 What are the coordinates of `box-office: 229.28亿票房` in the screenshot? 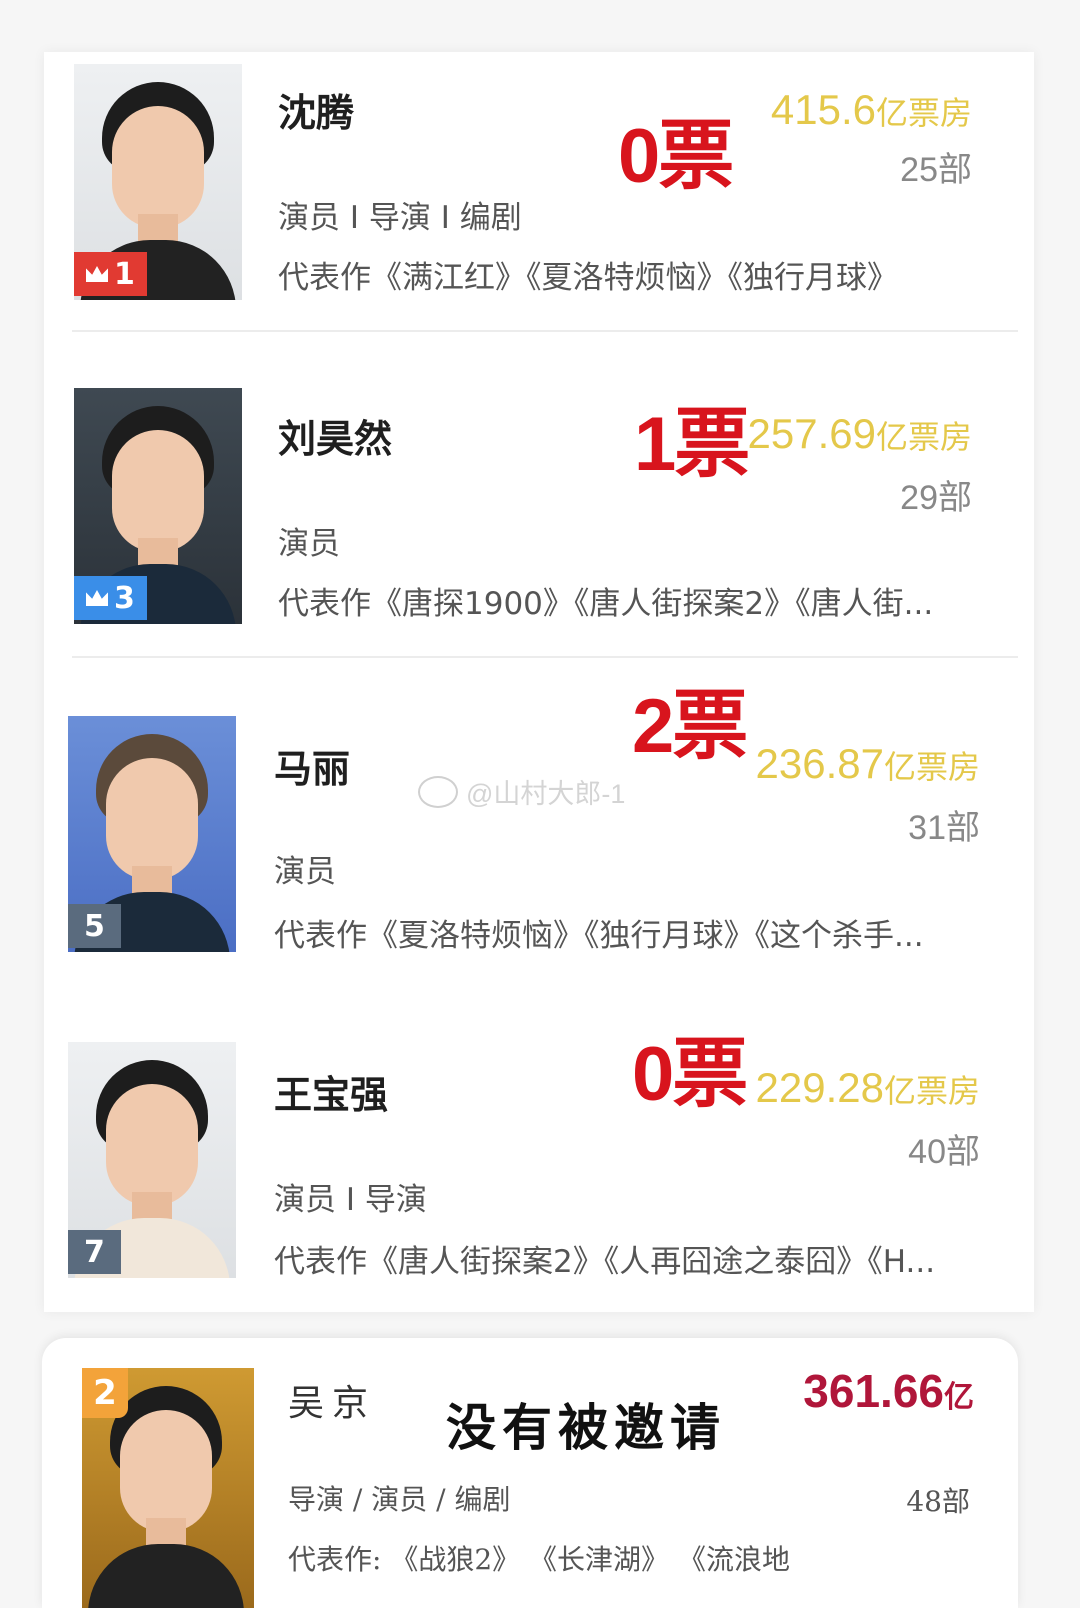 It's located at (867, 1087).